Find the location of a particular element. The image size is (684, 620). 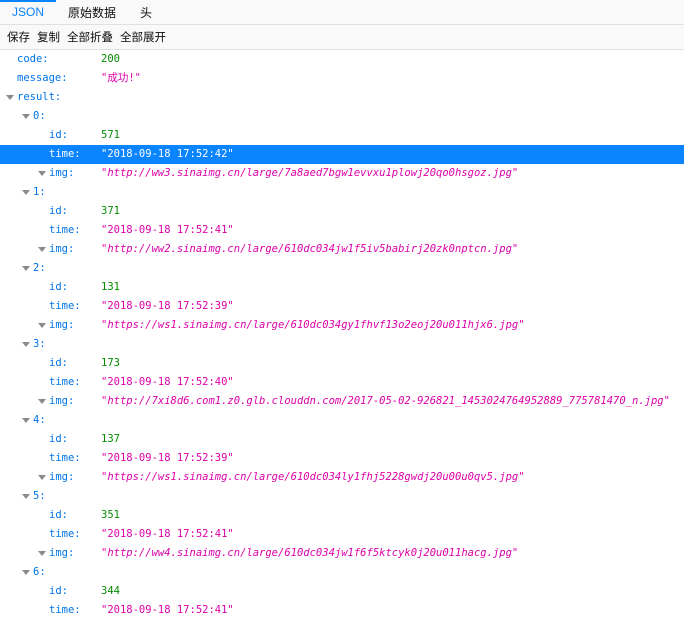

tree-row-id: id: 351 is located at coordinates (342, 515).